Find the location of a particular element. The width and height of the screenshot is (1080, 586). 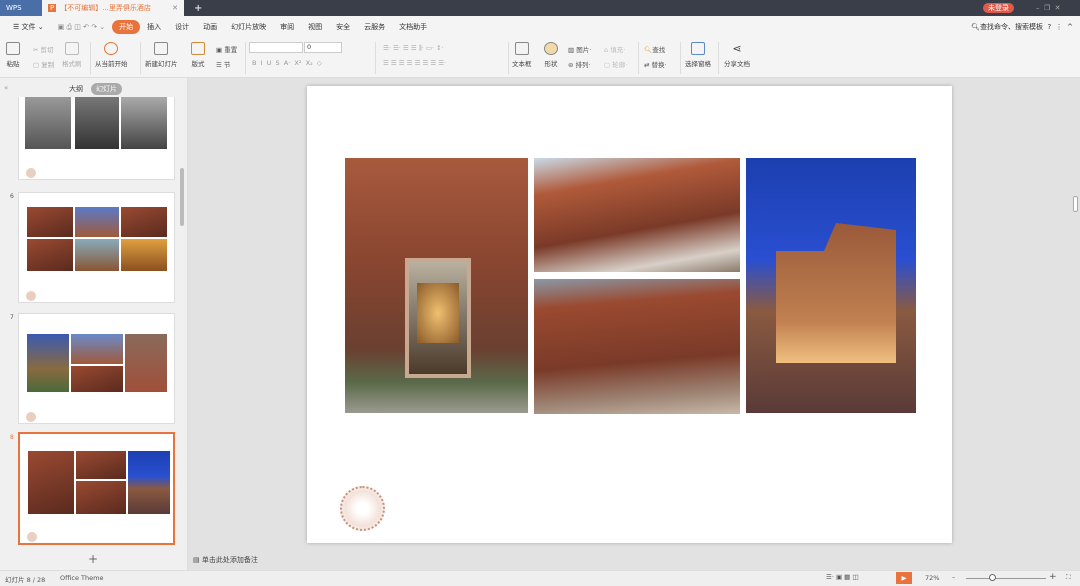

font-format-buttons: B I U S A· X² X₂ ◇ is located at coordinates (287, 63).